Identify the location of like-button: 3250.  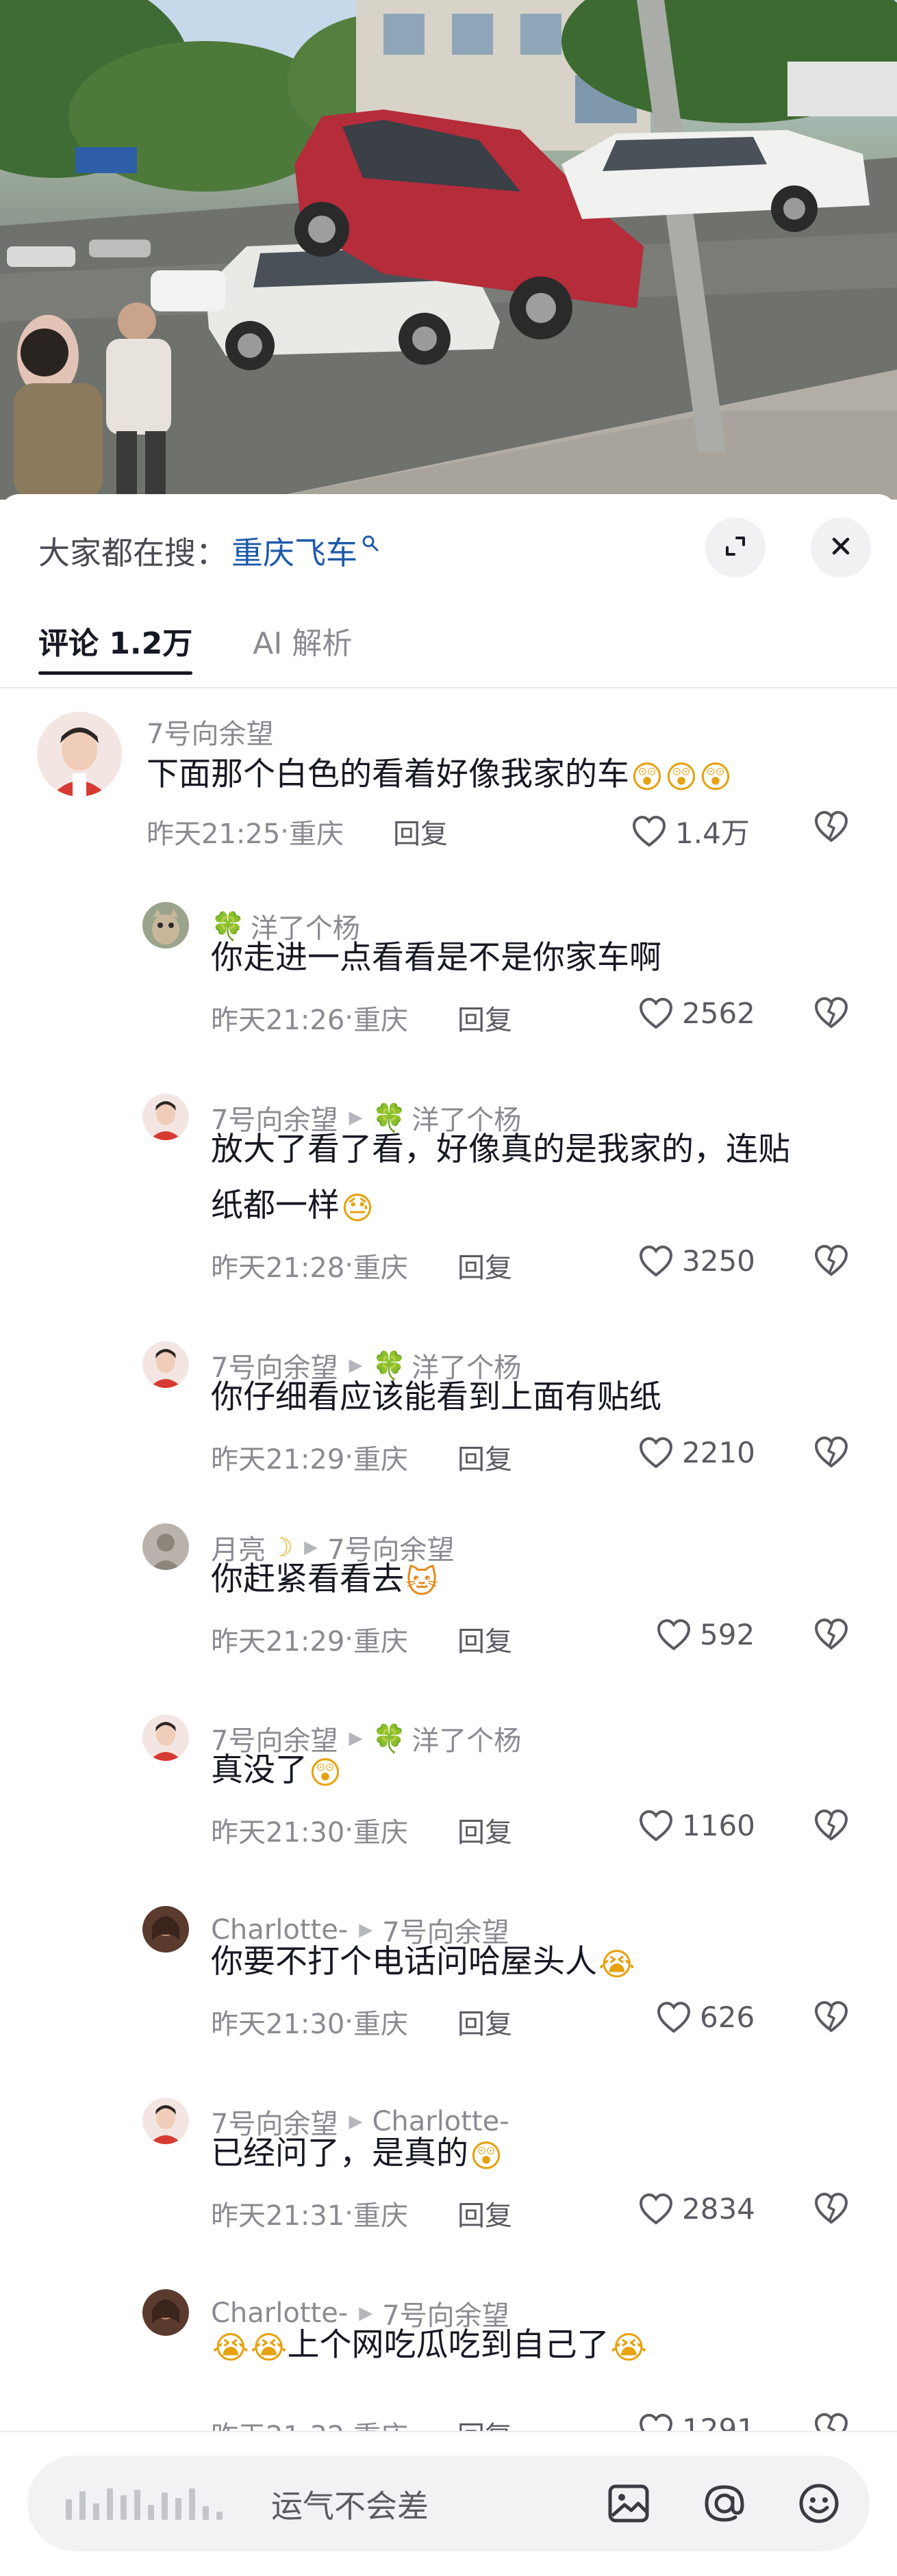
(696, 1261).